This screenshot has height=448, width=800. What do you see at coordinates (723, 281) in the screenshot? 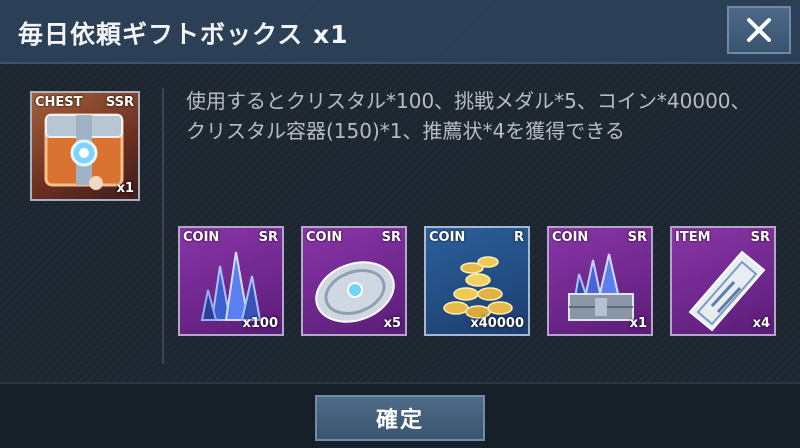
I see `reward-card-reference-letter: ITEM SR x4` at bounding box center [723, 281].